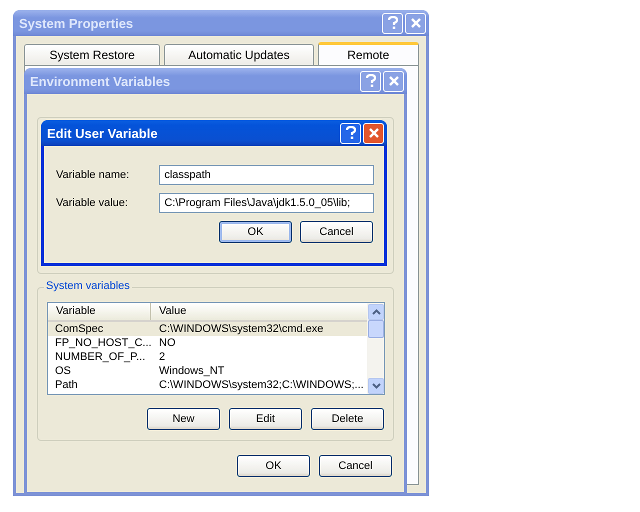 This screenshot has width=640, height=512. What do you see at coordinates (99, 311) in the screenshot?
I see `column-header: Variable` at bounding box center [99, 311].